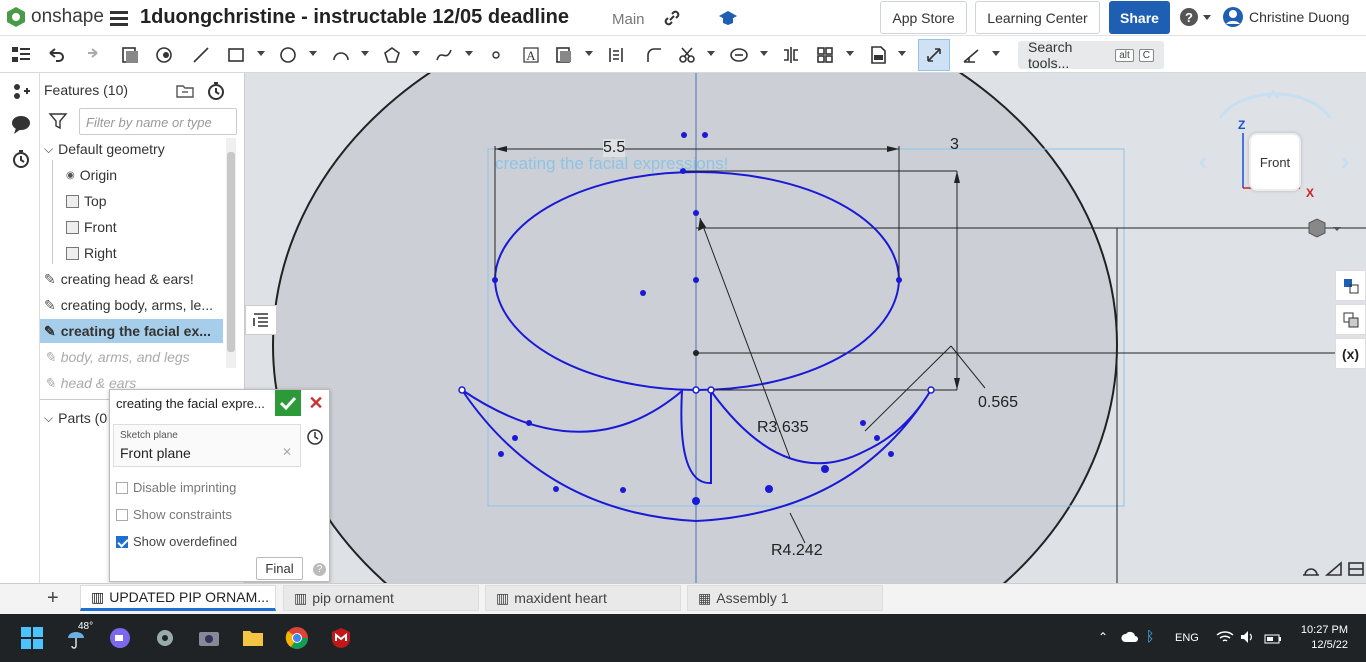  What do you see at coordinates (261, 53) in the screenshot?
I see `rectangle-dropdown-icon` at bounding box center [261, 53].